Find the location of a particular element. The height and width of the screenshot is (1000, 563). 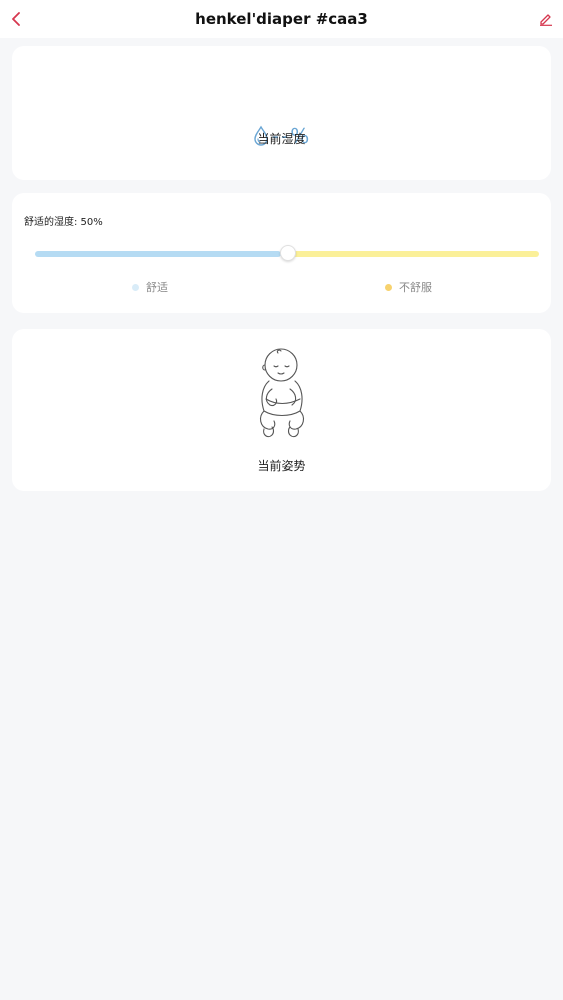

comfort-slider is located at coordinates (287, 253).